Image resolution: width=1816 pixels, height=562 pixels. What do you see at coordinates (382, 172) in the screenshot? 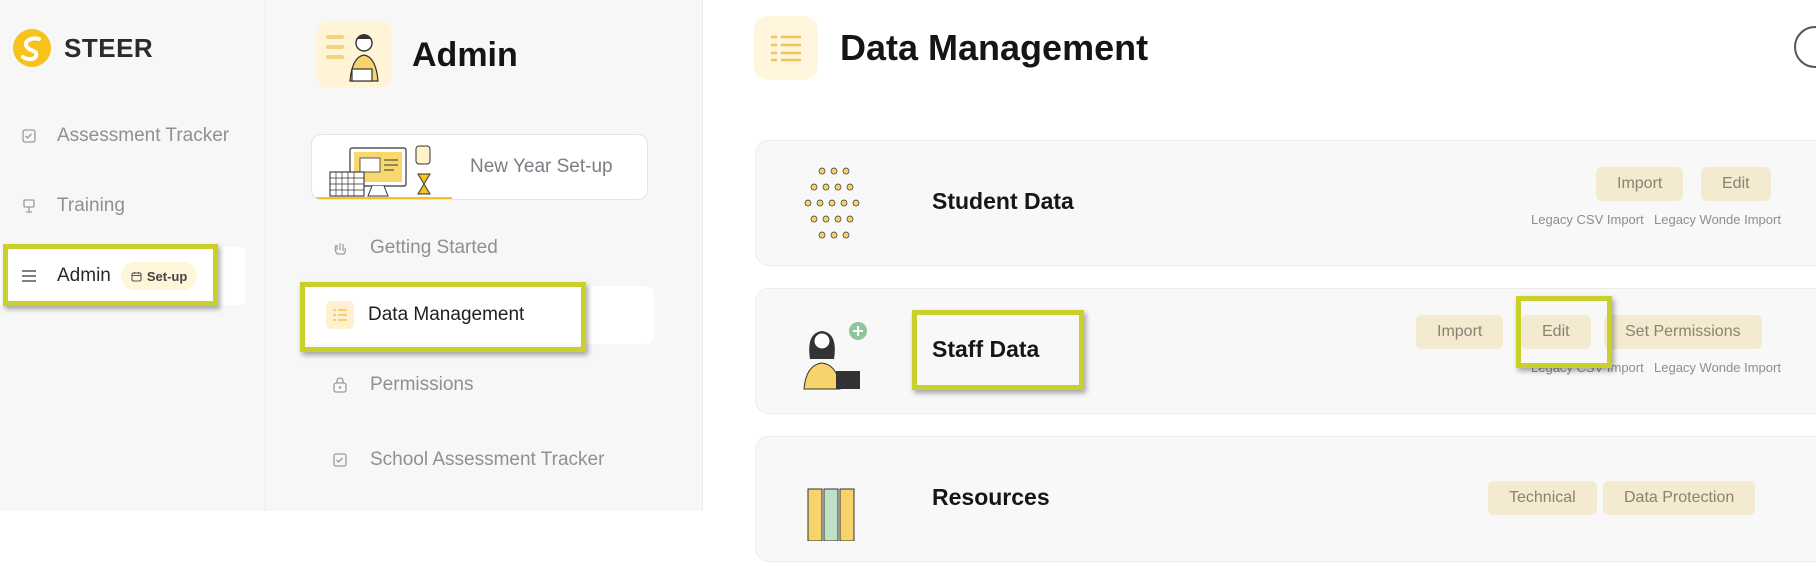
I see `new-year-setup-illustration-icon` at bounding box center [382, 172].